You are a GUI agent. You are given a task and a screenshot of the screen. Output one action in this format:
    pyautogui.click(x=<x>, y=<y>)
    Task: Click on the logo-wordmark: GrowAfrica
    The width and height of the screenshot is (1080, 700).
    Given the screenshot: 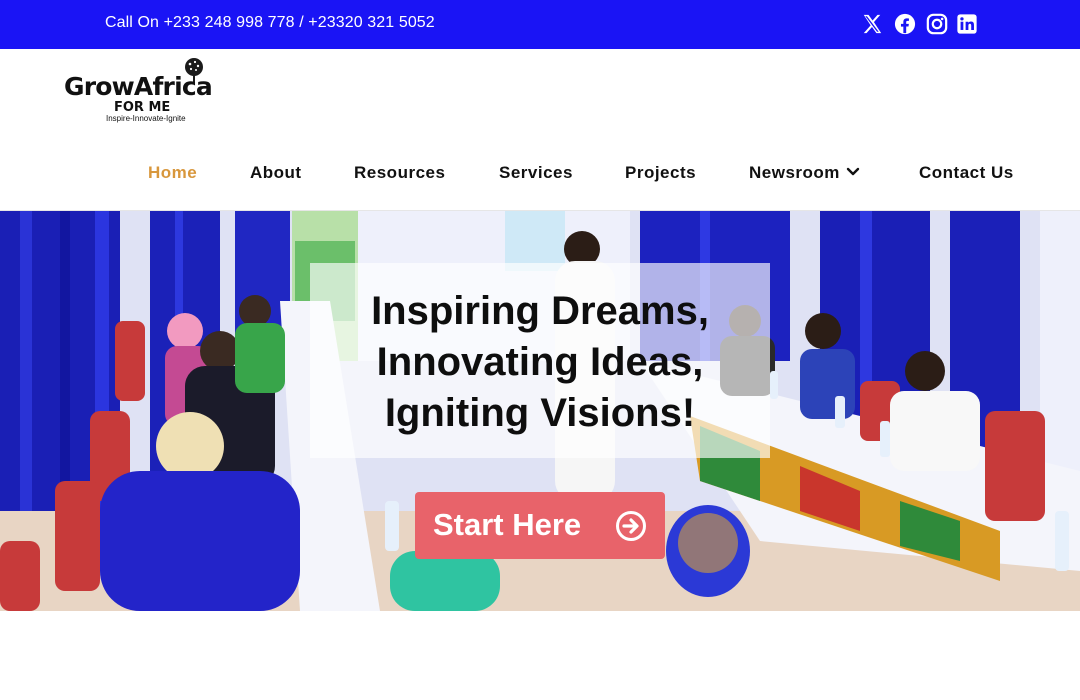 What is the action you would take?
    pyautogui.click(x=138, y=86)
    